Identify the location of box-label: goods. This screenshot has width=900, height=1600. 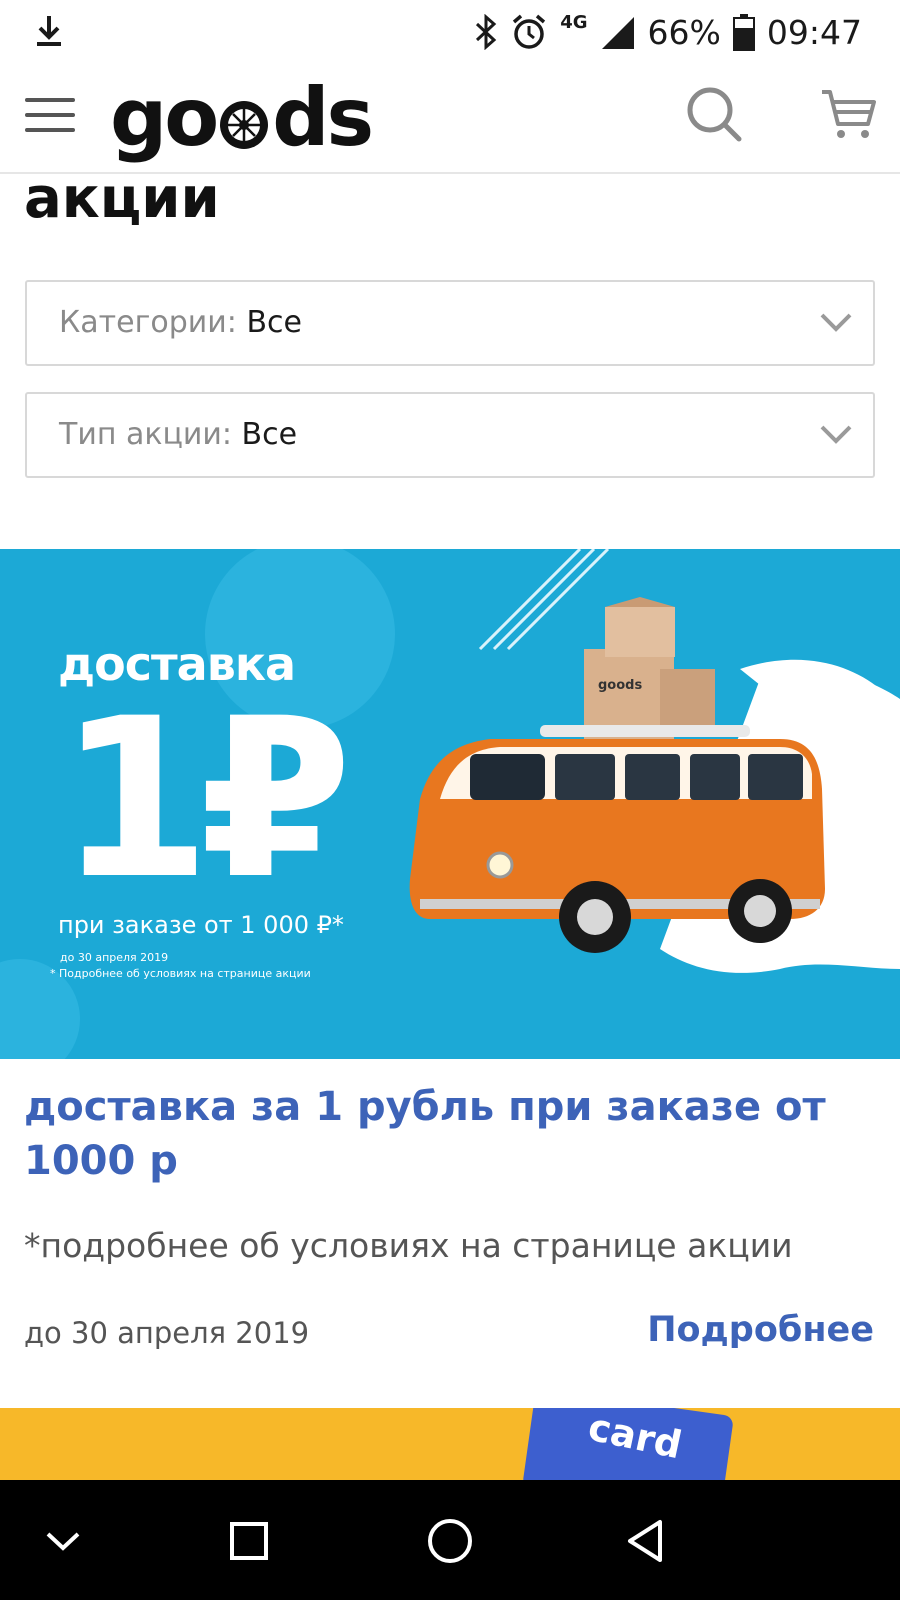
(620, 685).